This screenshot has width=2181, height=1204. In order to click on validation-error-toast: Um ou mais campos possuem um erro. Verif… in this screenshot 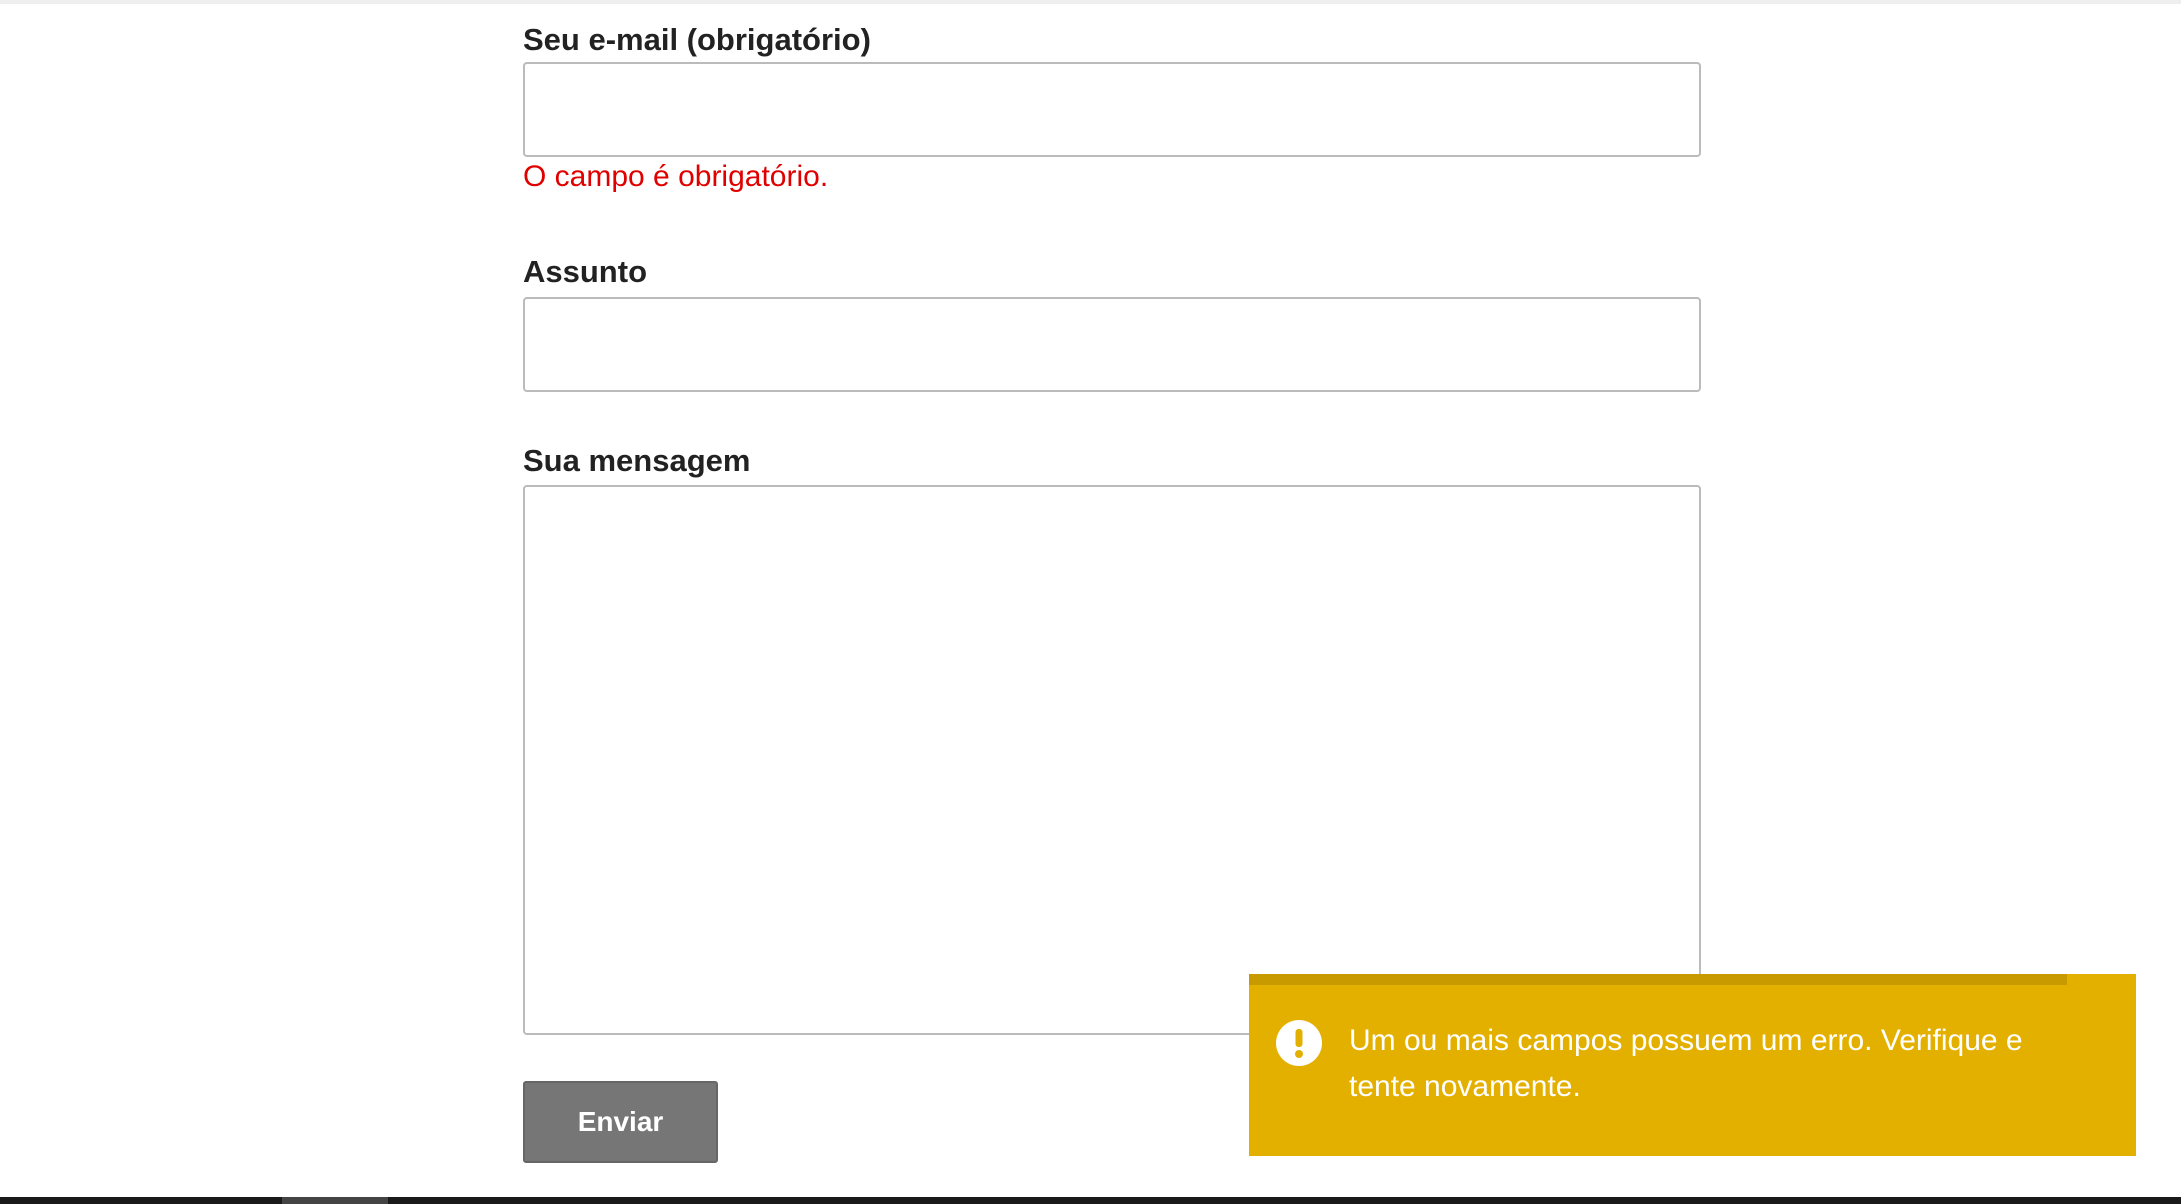, I will do `click(1692, 1065)`.